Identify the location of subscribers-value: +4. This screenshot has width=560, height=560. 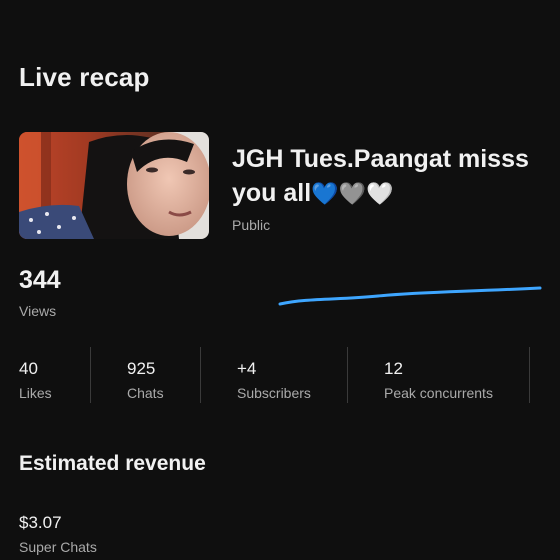
(247, 368).